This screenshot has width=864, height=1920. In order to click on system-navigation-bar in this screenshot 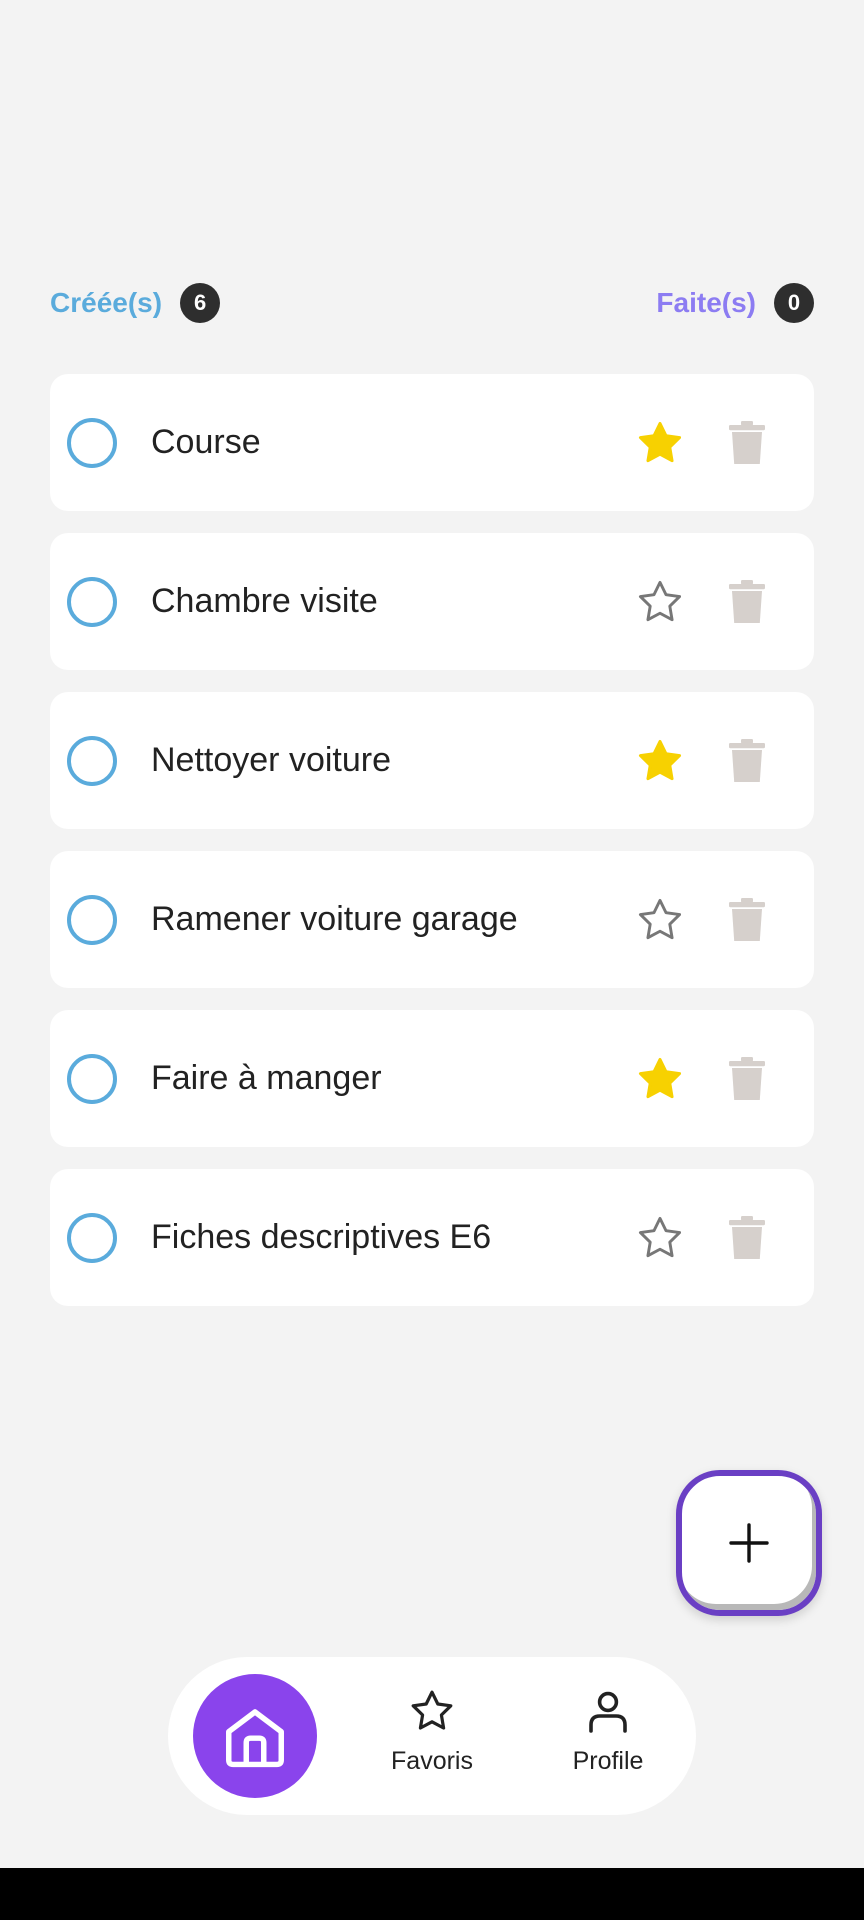, I will do `click(432, 1894)`.